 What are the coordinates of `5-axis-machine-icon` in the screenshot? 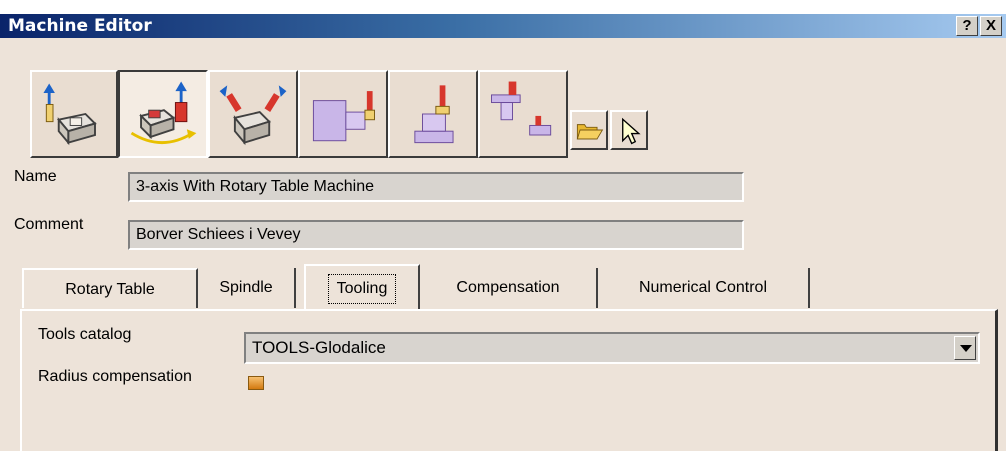 It's located at (253, 115).